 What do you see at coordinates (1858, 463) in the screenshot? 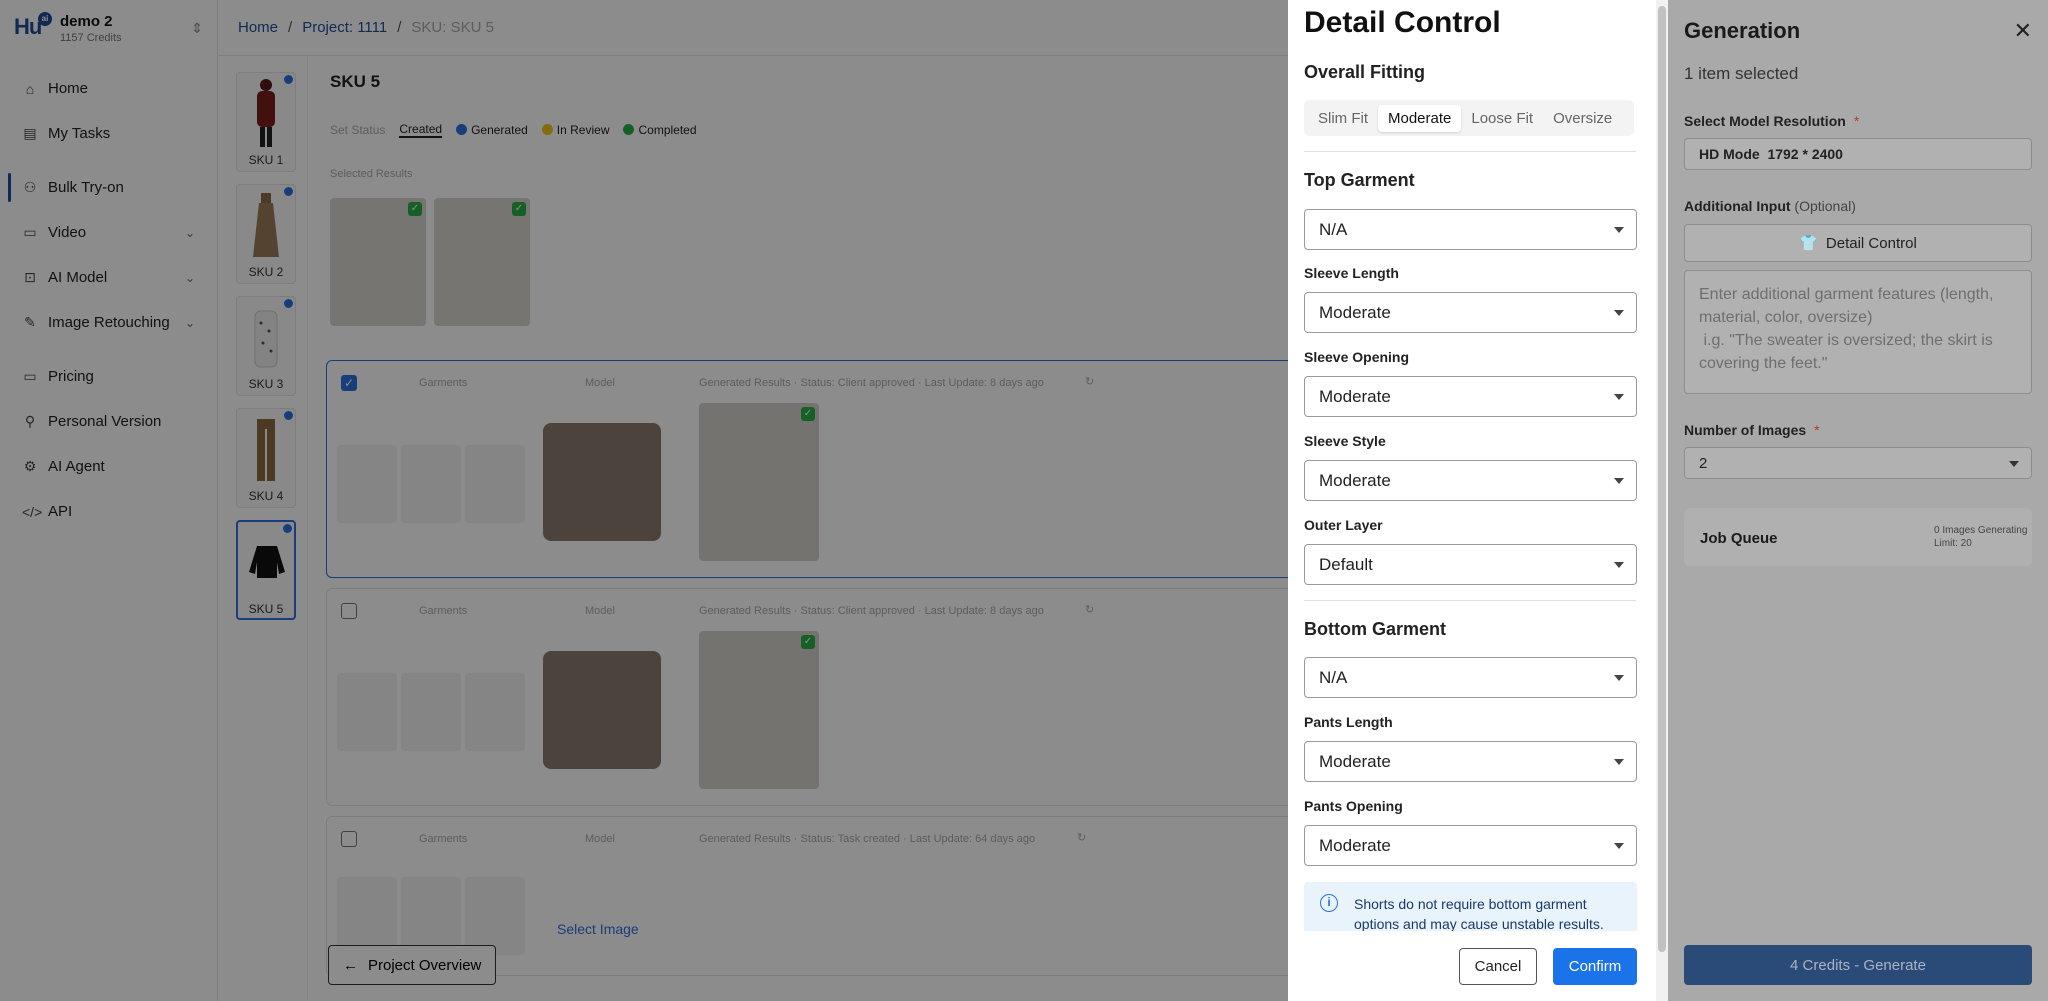
I see `number-of-images-select: 2` at bounding box center [1858, 463].